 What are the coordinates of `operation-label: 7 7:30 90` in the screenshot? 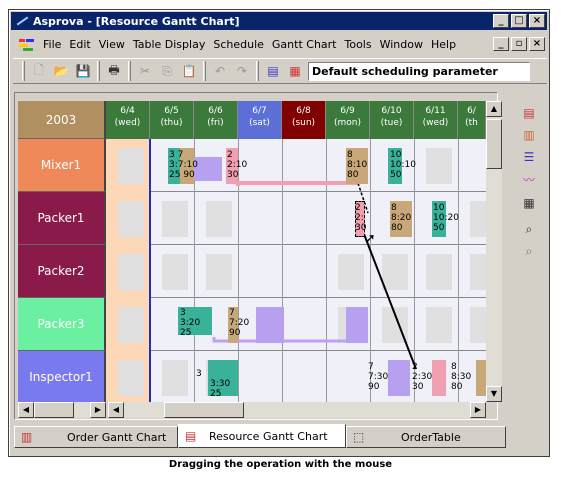 It's located at (383, 377).